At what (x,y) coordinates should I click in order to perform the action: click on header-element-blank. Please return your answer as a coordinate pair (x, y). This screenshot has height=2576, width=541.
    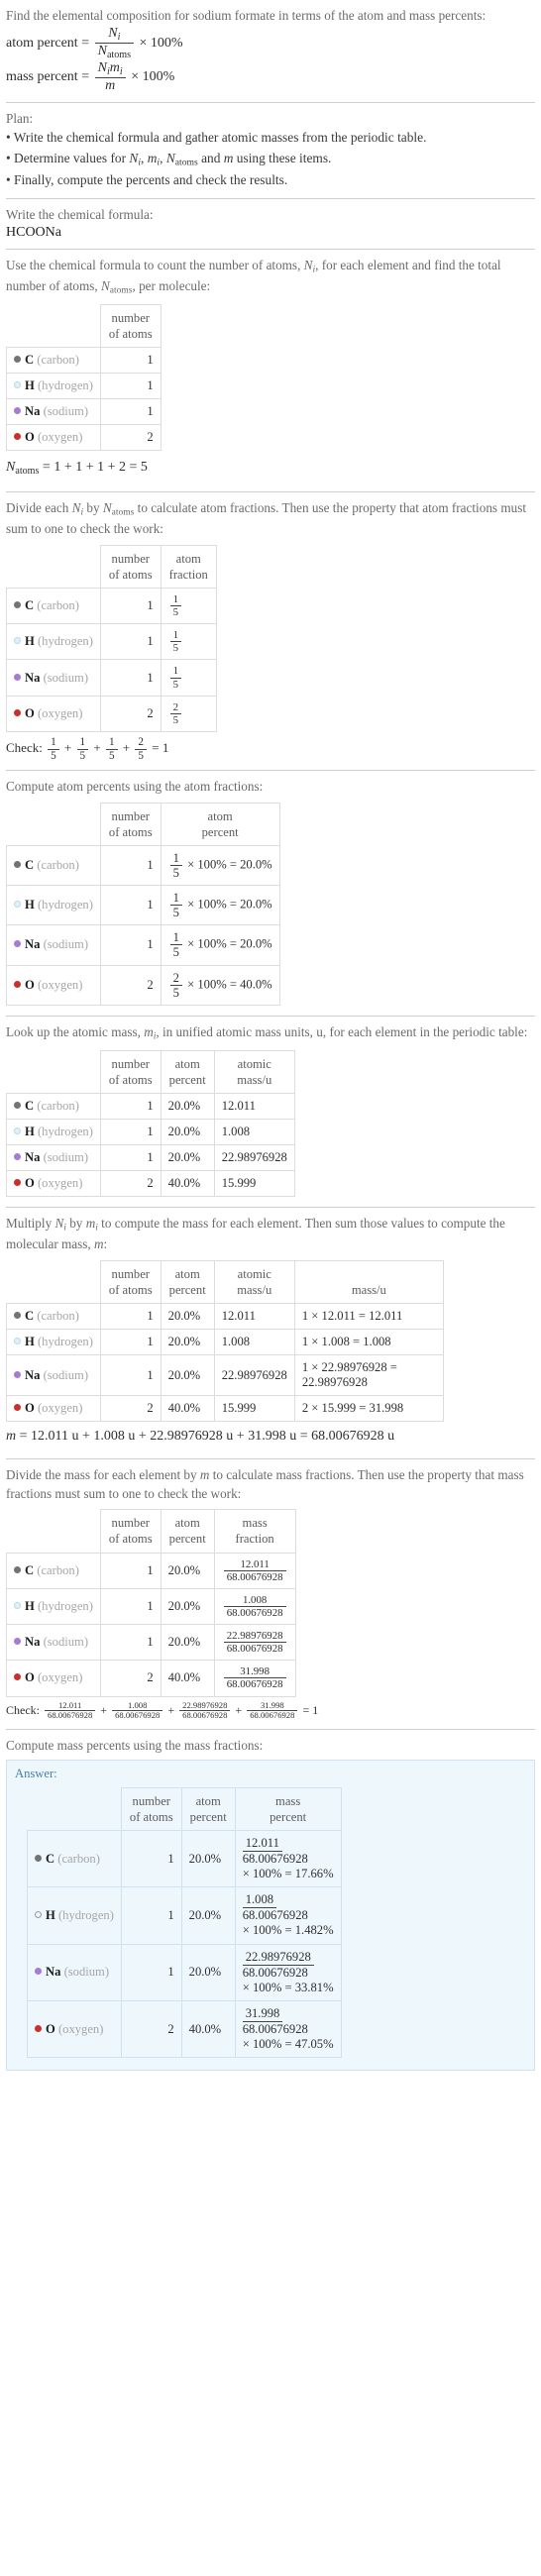
    Looking at the image, I should click on (53, 1072).